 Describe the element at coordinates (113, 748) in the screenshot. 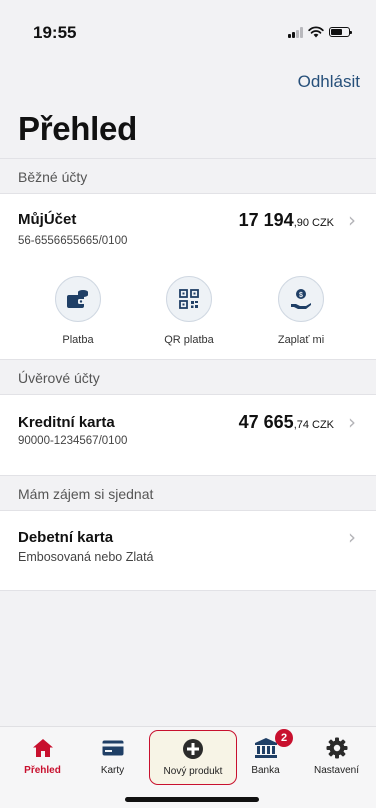

I see `card-icon` at that location.